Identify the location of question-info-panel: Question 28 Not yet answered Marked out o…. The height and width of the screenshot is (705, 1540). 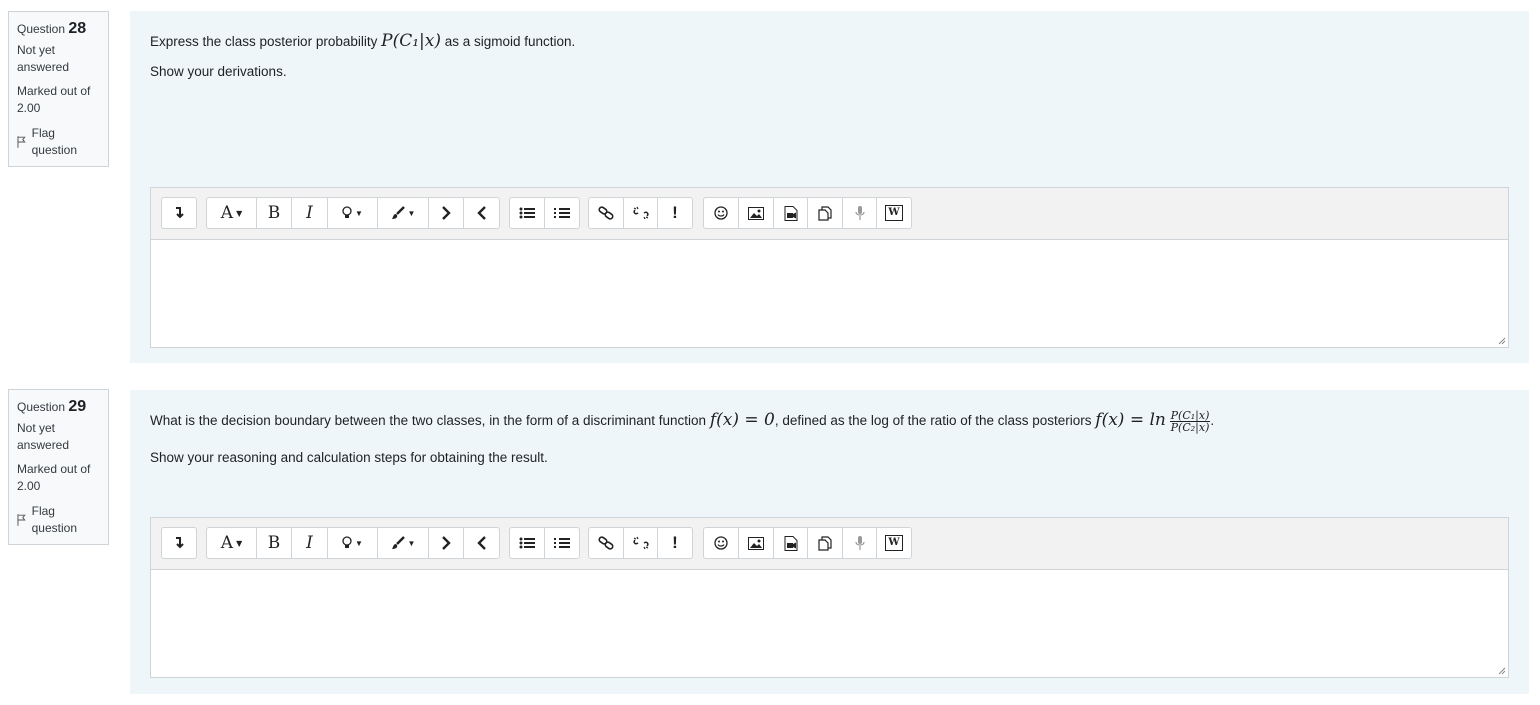
(58, 89).